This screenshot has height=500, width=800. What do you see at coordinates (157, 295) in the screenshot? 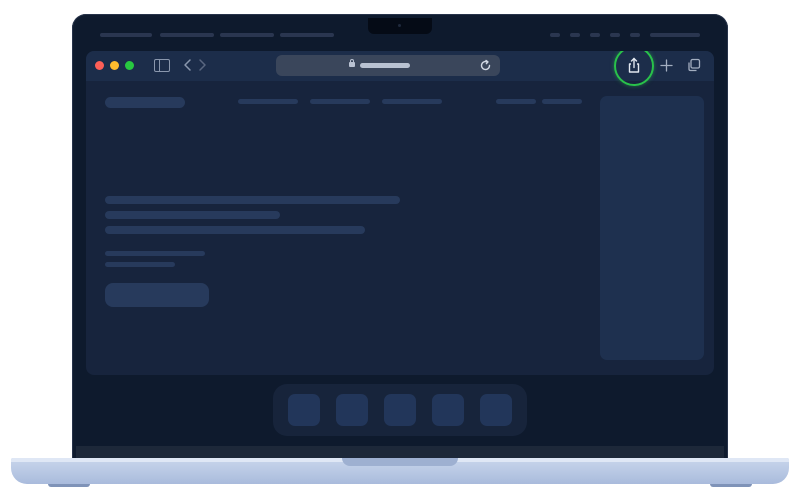
I see `cta-button-placeholder` at bounding box center [157, 295].